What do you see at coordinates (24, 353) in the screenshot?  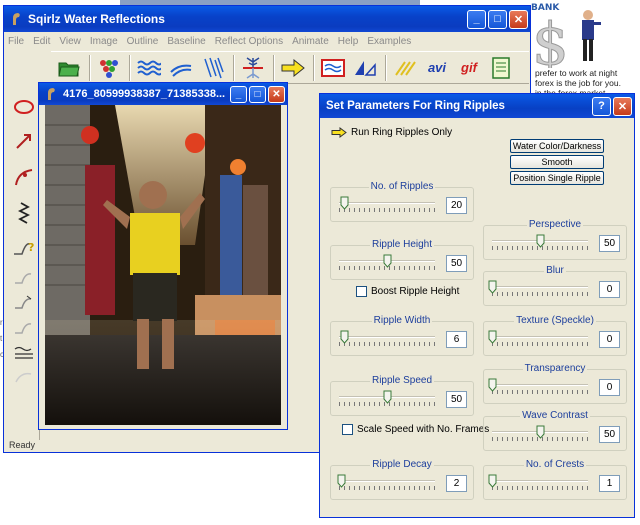 I see `water-line-tool-button` at bounding box center [24, 353].